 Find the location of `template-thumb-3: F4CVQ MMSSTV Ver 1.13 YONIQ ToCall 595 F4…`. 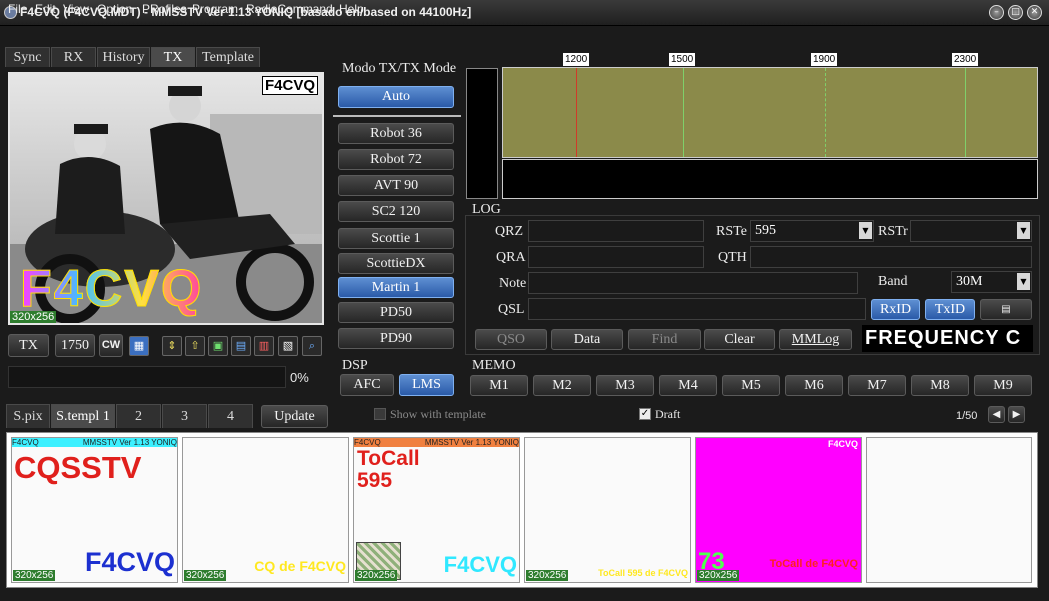

template-thumb-3: F4CVQ MMSSTV Ver 1.13 YONIQ ToCall 595 F4… is located at coordinates (436, 510).